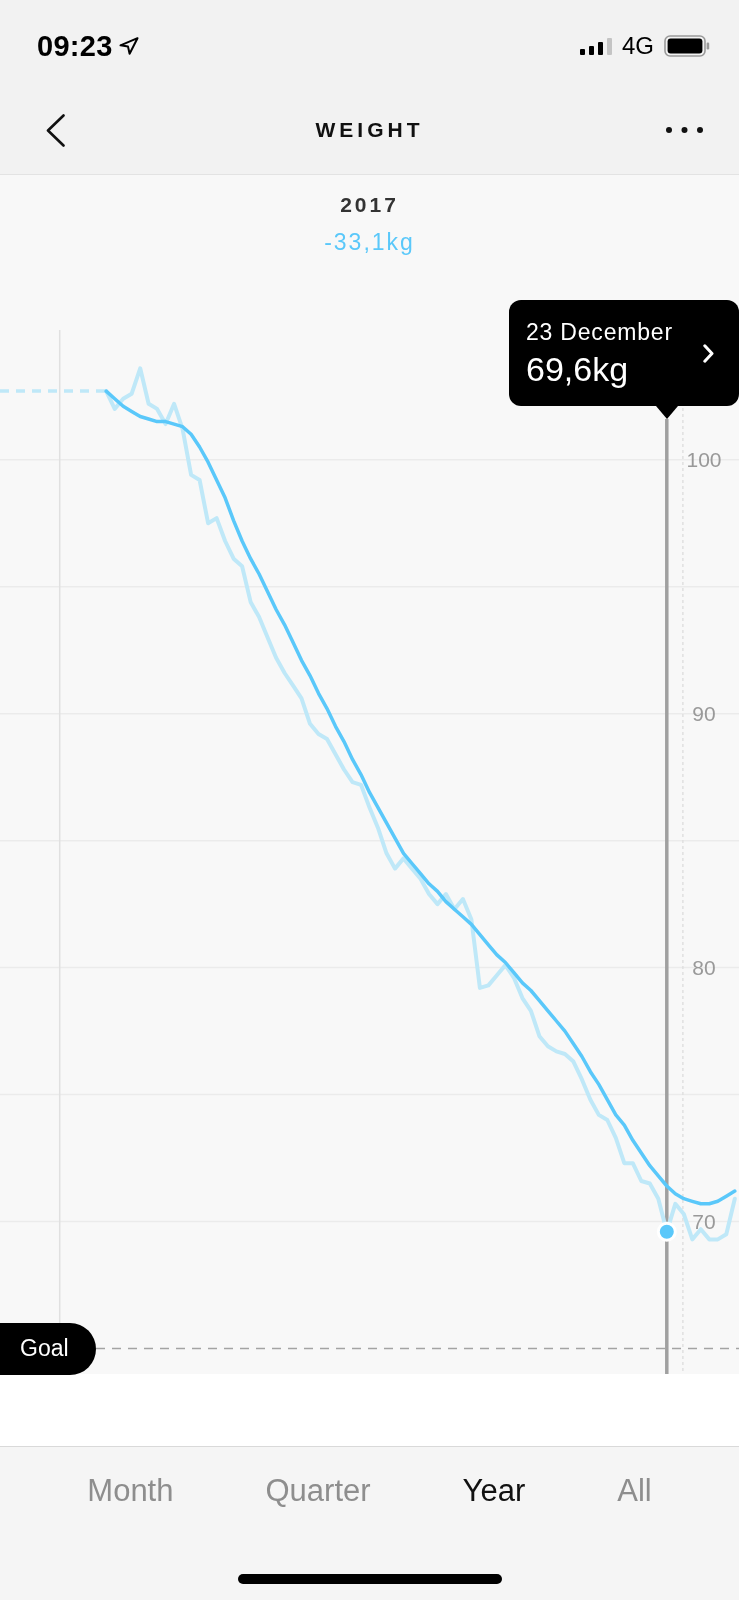 Image resolution: width=739 pixels, height=1600 pixels. I want to click on chevron-left-icon, so click(55, 130).